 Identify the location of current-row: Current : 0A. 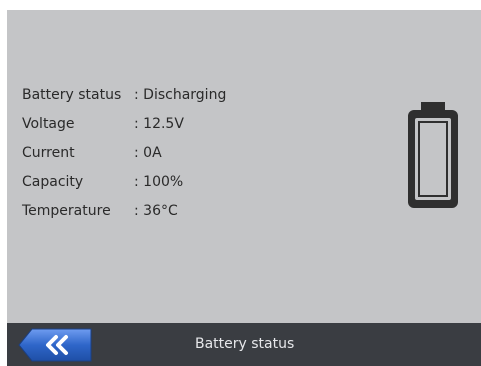
(124, 152).